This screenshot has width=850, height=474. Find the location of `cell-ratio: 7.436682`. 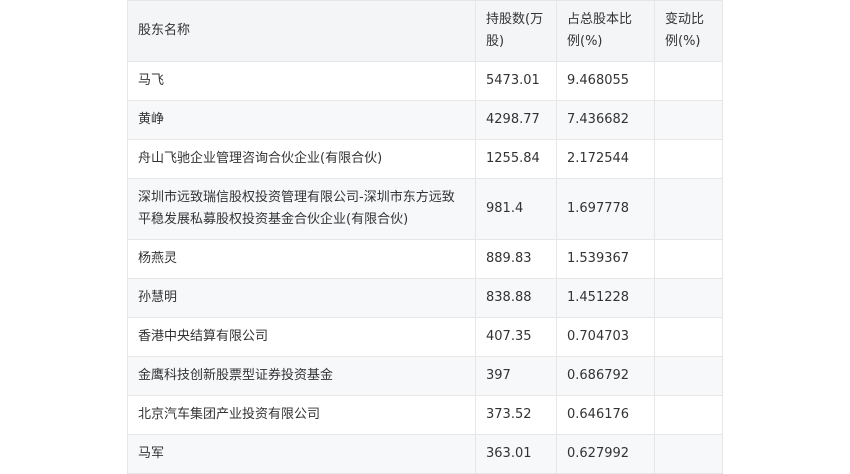

cell-ratio: 7.436682 is located at coordinates (605, 120).